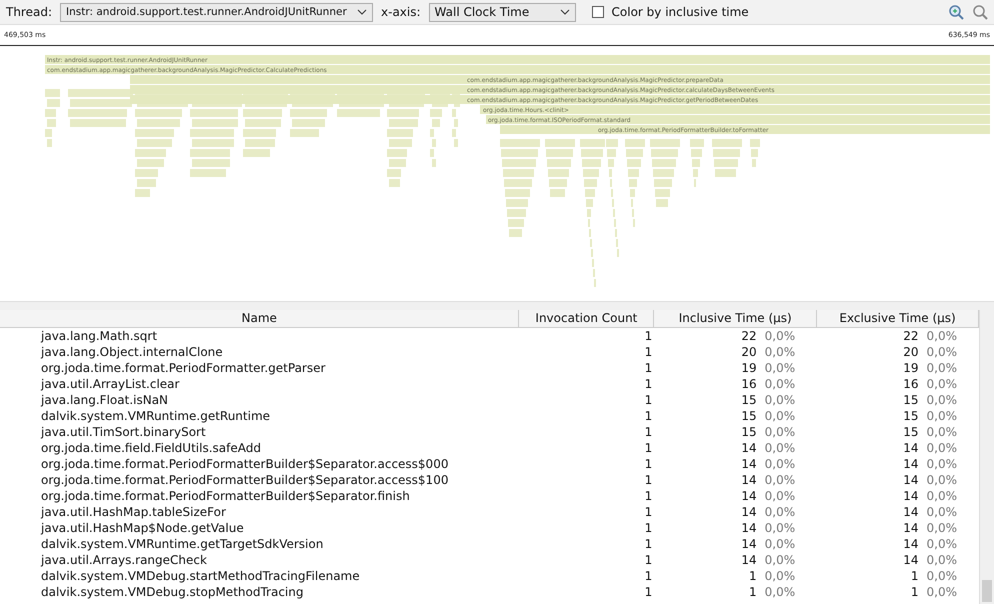  Describe the element at coordinates (217, 12) in the screenshot. I see `thread-dropdown: Instr: android.support.test.runner.AndroidJUnitRunner` at that location.